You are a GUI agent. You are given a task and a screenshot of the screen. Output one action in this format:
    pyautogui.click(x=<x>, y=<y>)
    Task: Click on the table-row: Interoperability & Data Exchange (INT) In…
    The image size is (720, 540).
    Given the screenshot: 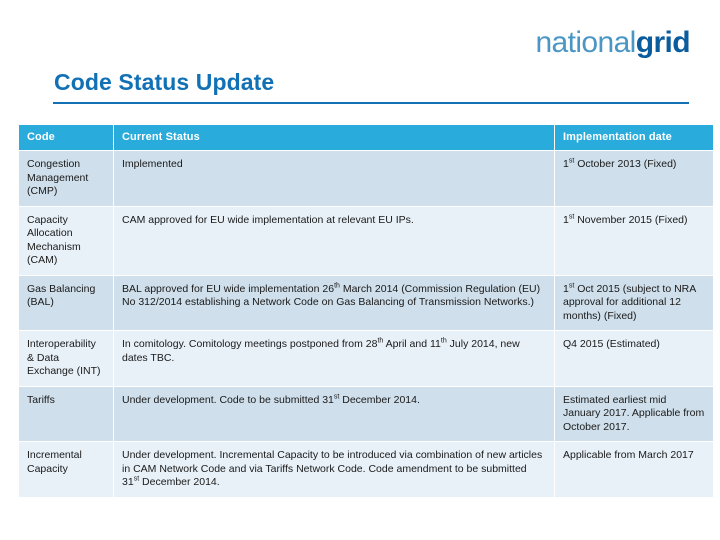 What is the action you would take?
    pyautogui.click(x=366, y=358)
    